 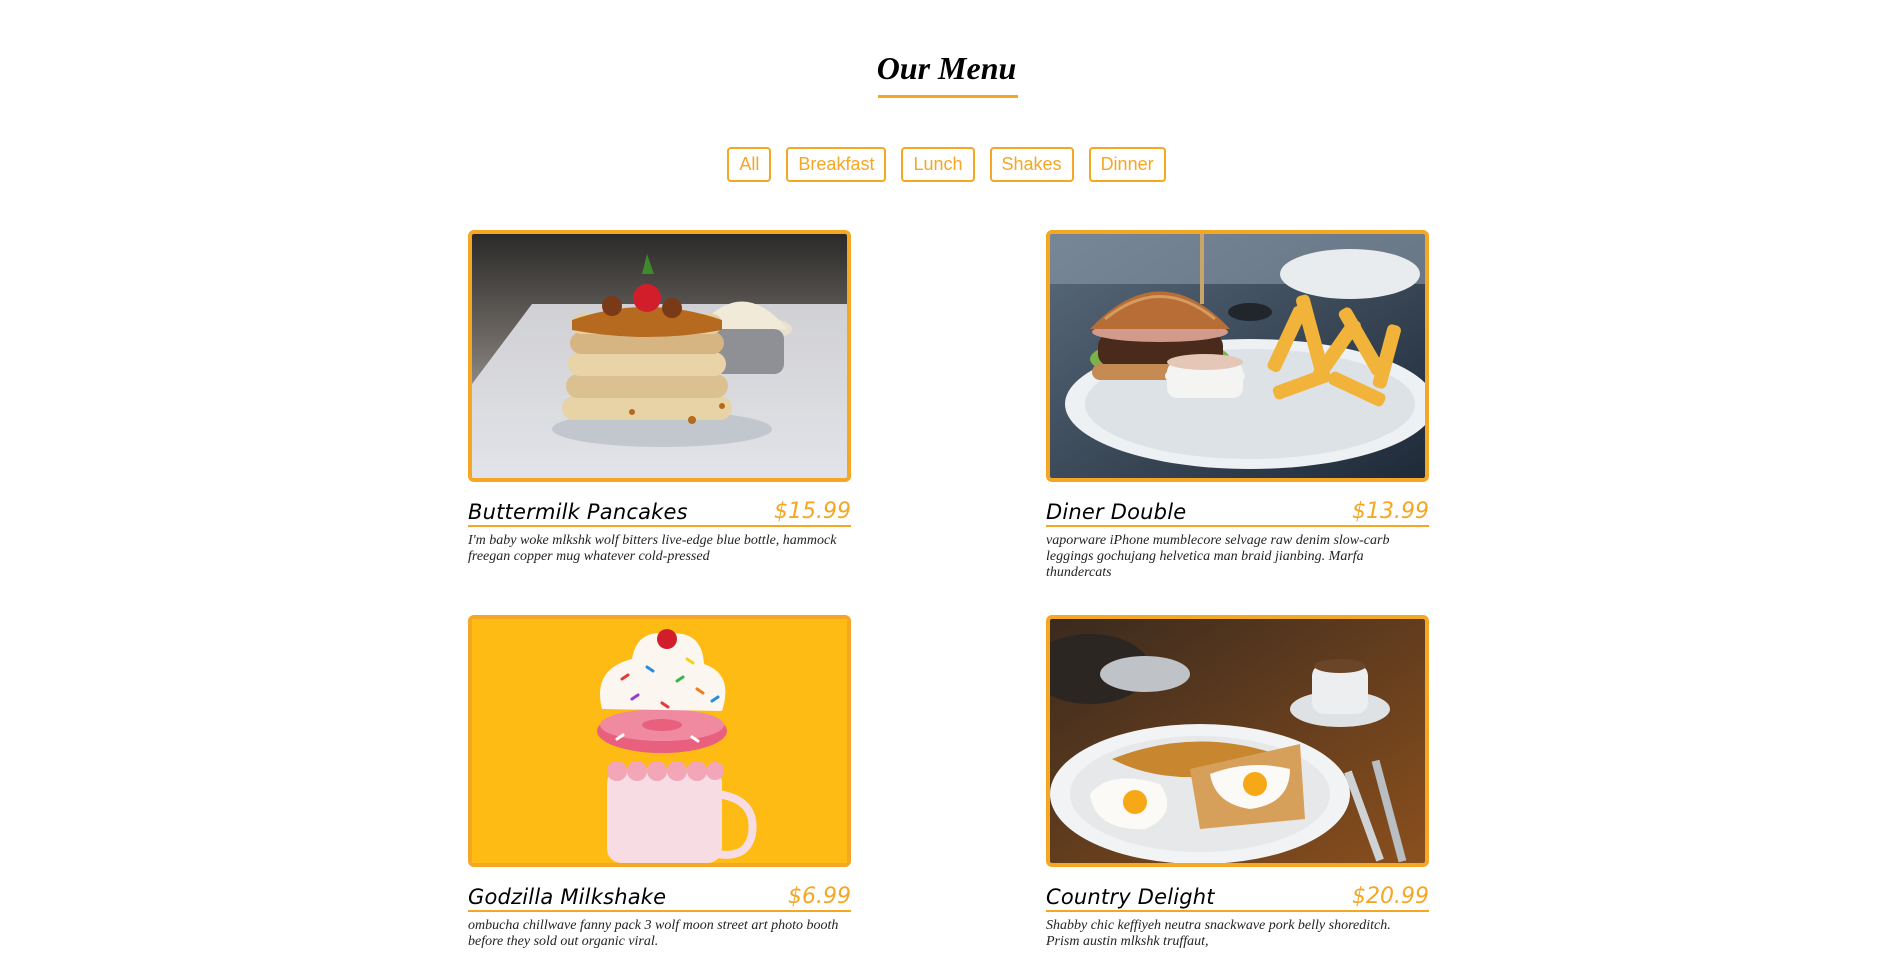 What do you see at coordinates (1237, 741) in the screenshot?
I see `eggs-toast-photo` at bounding box center [1237, 741].